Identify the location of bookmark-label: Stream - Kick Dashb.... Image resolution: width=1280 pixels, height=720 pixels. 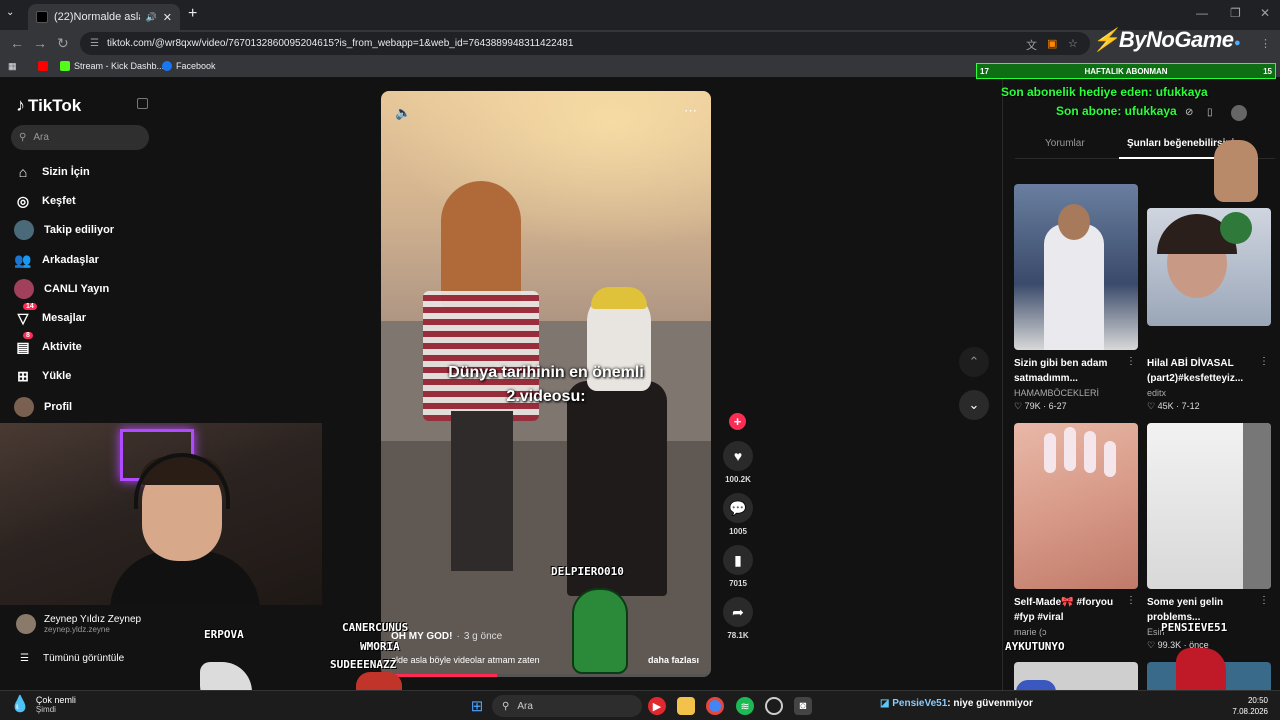
(119, 66).